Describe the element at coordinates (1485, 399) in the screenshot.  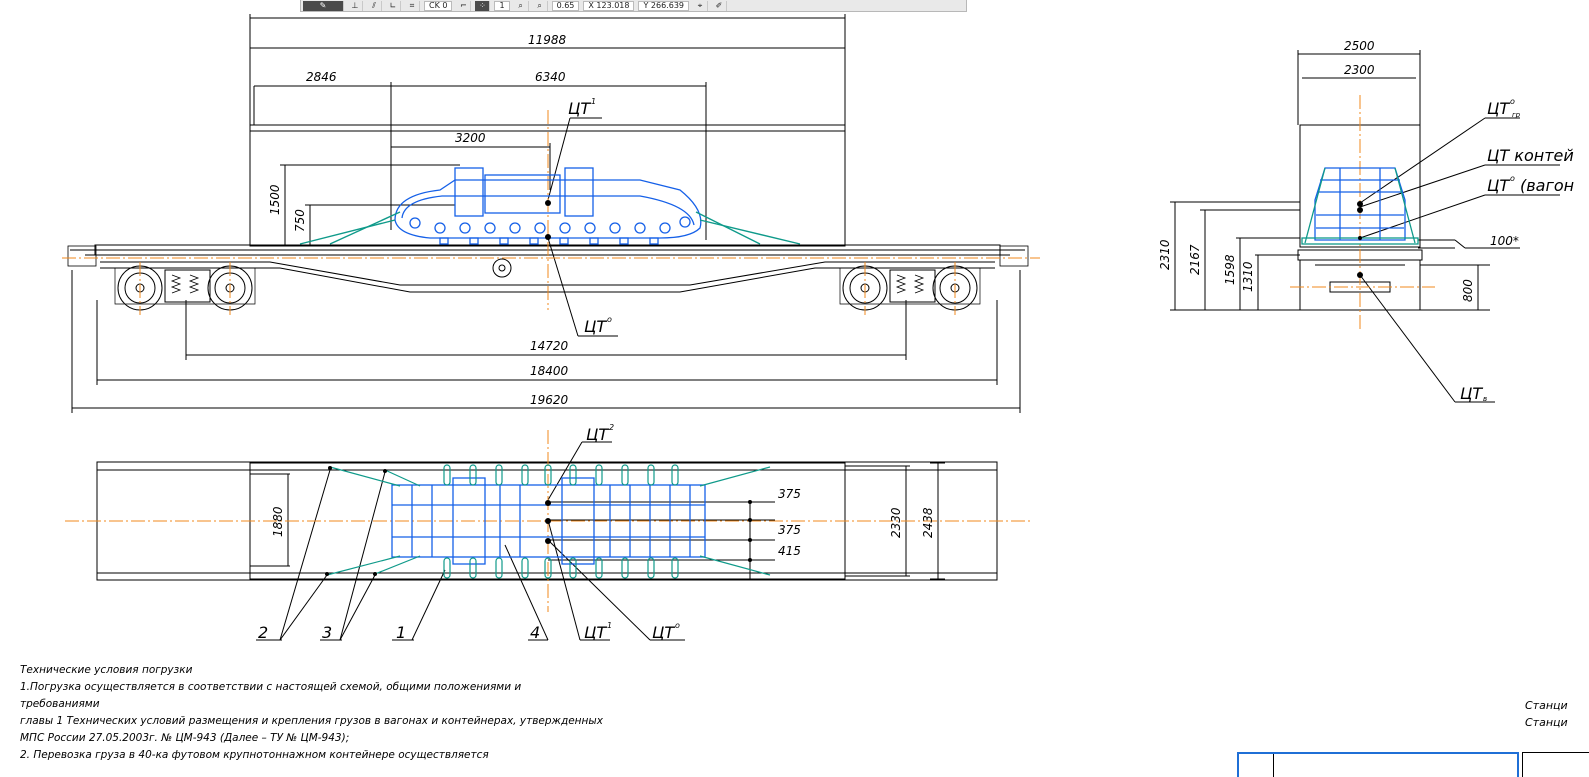
I see `label-ct-v-sub: в` at that location.